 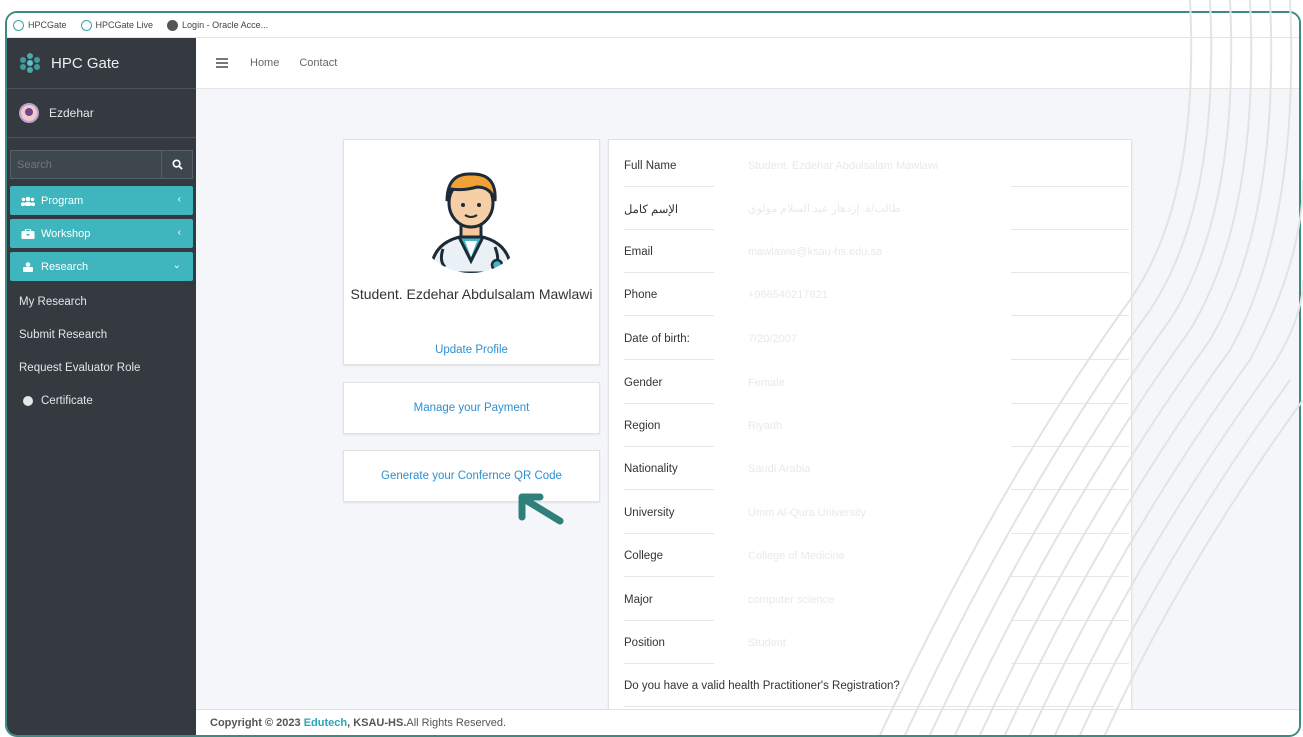 I want to click on nav-label: Workshop, so click(x=66, y=233).